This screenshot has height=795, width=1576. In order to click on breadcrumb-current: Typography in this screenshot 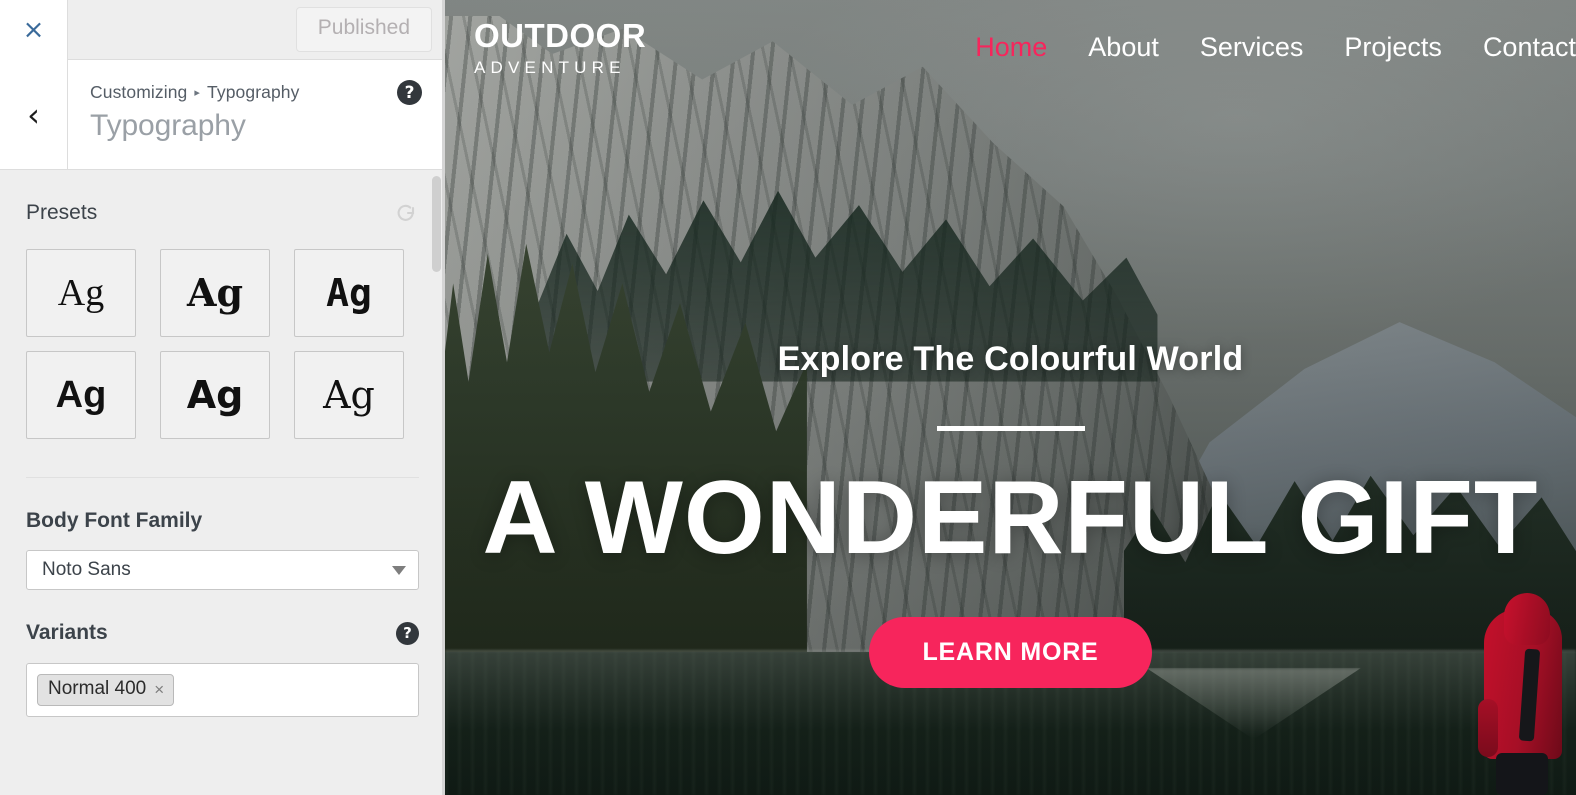, I will do `click(253, 92)`.